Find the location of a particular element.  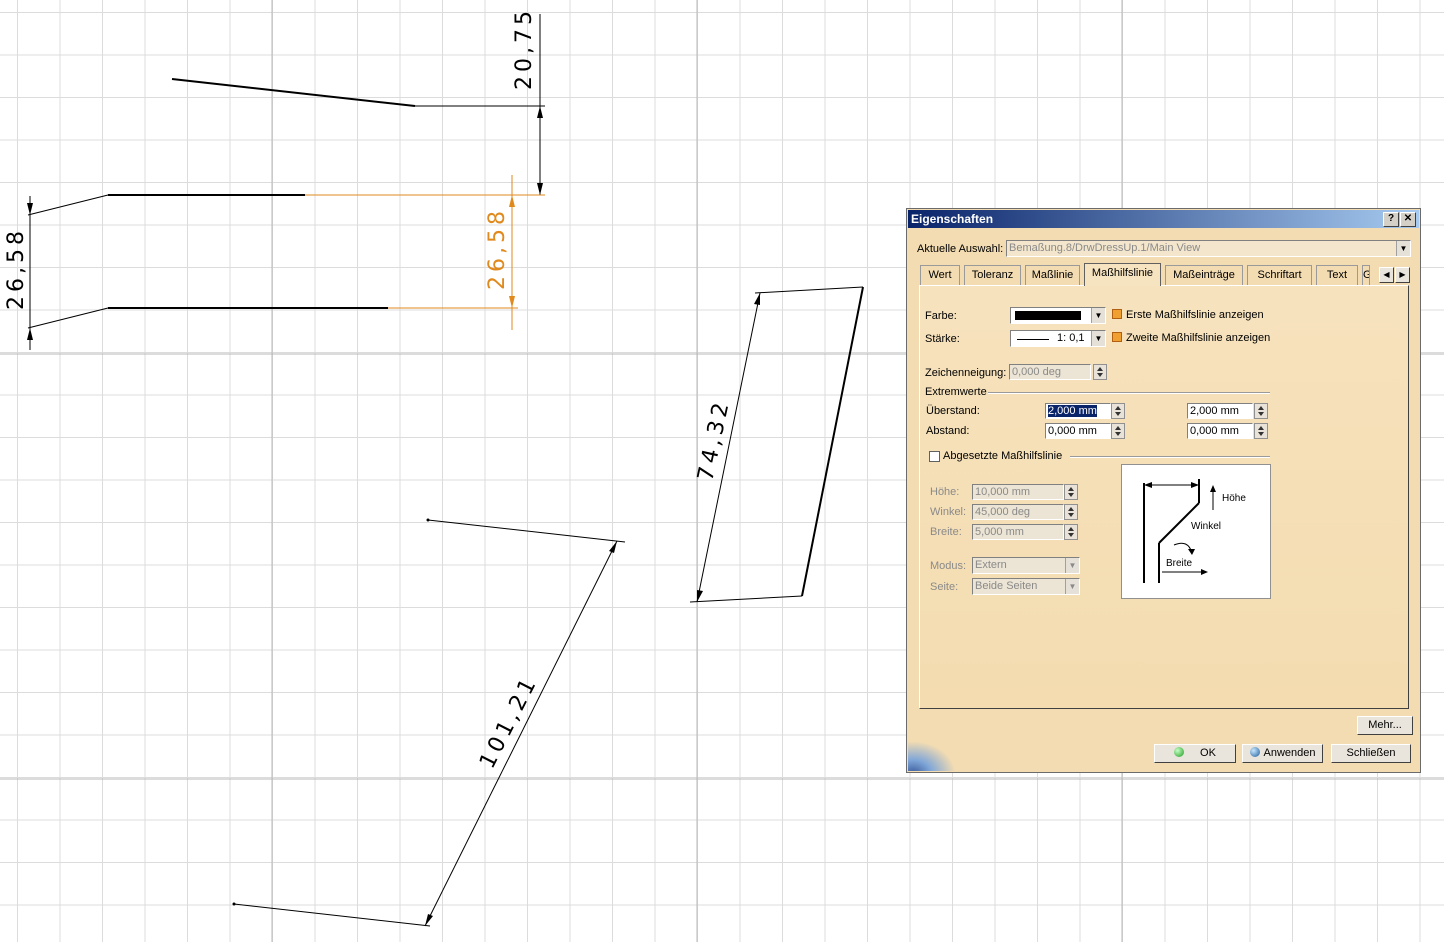

geometry-line-f is located at coordinates (332, 915).